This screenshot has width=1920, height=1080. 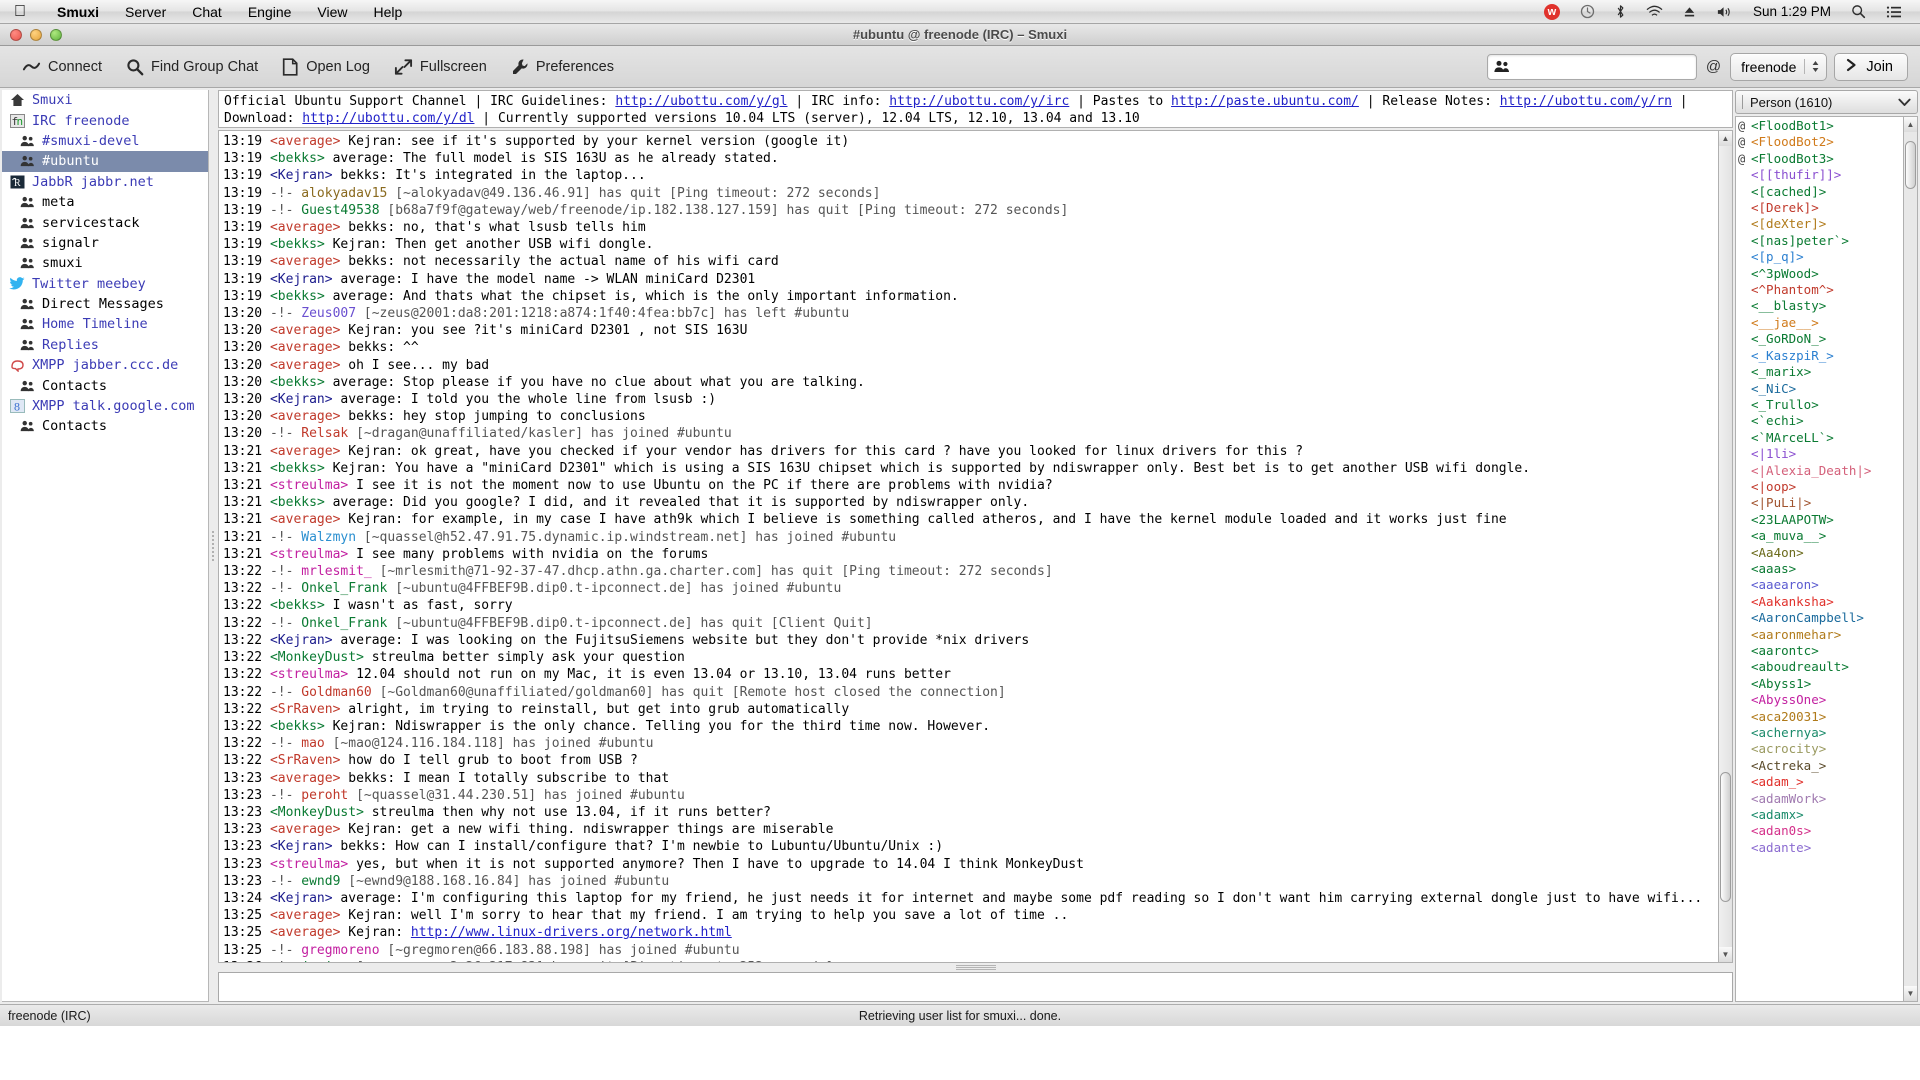 I want to click on topic-link: http://ubottu.com/y/rn, so click(x=1586, y=101).